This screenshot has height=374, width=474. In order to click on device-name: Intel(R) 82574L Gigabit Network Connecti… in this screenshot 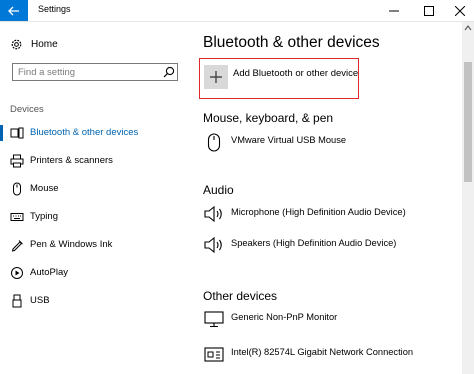, I will do `click(322, 352)`.